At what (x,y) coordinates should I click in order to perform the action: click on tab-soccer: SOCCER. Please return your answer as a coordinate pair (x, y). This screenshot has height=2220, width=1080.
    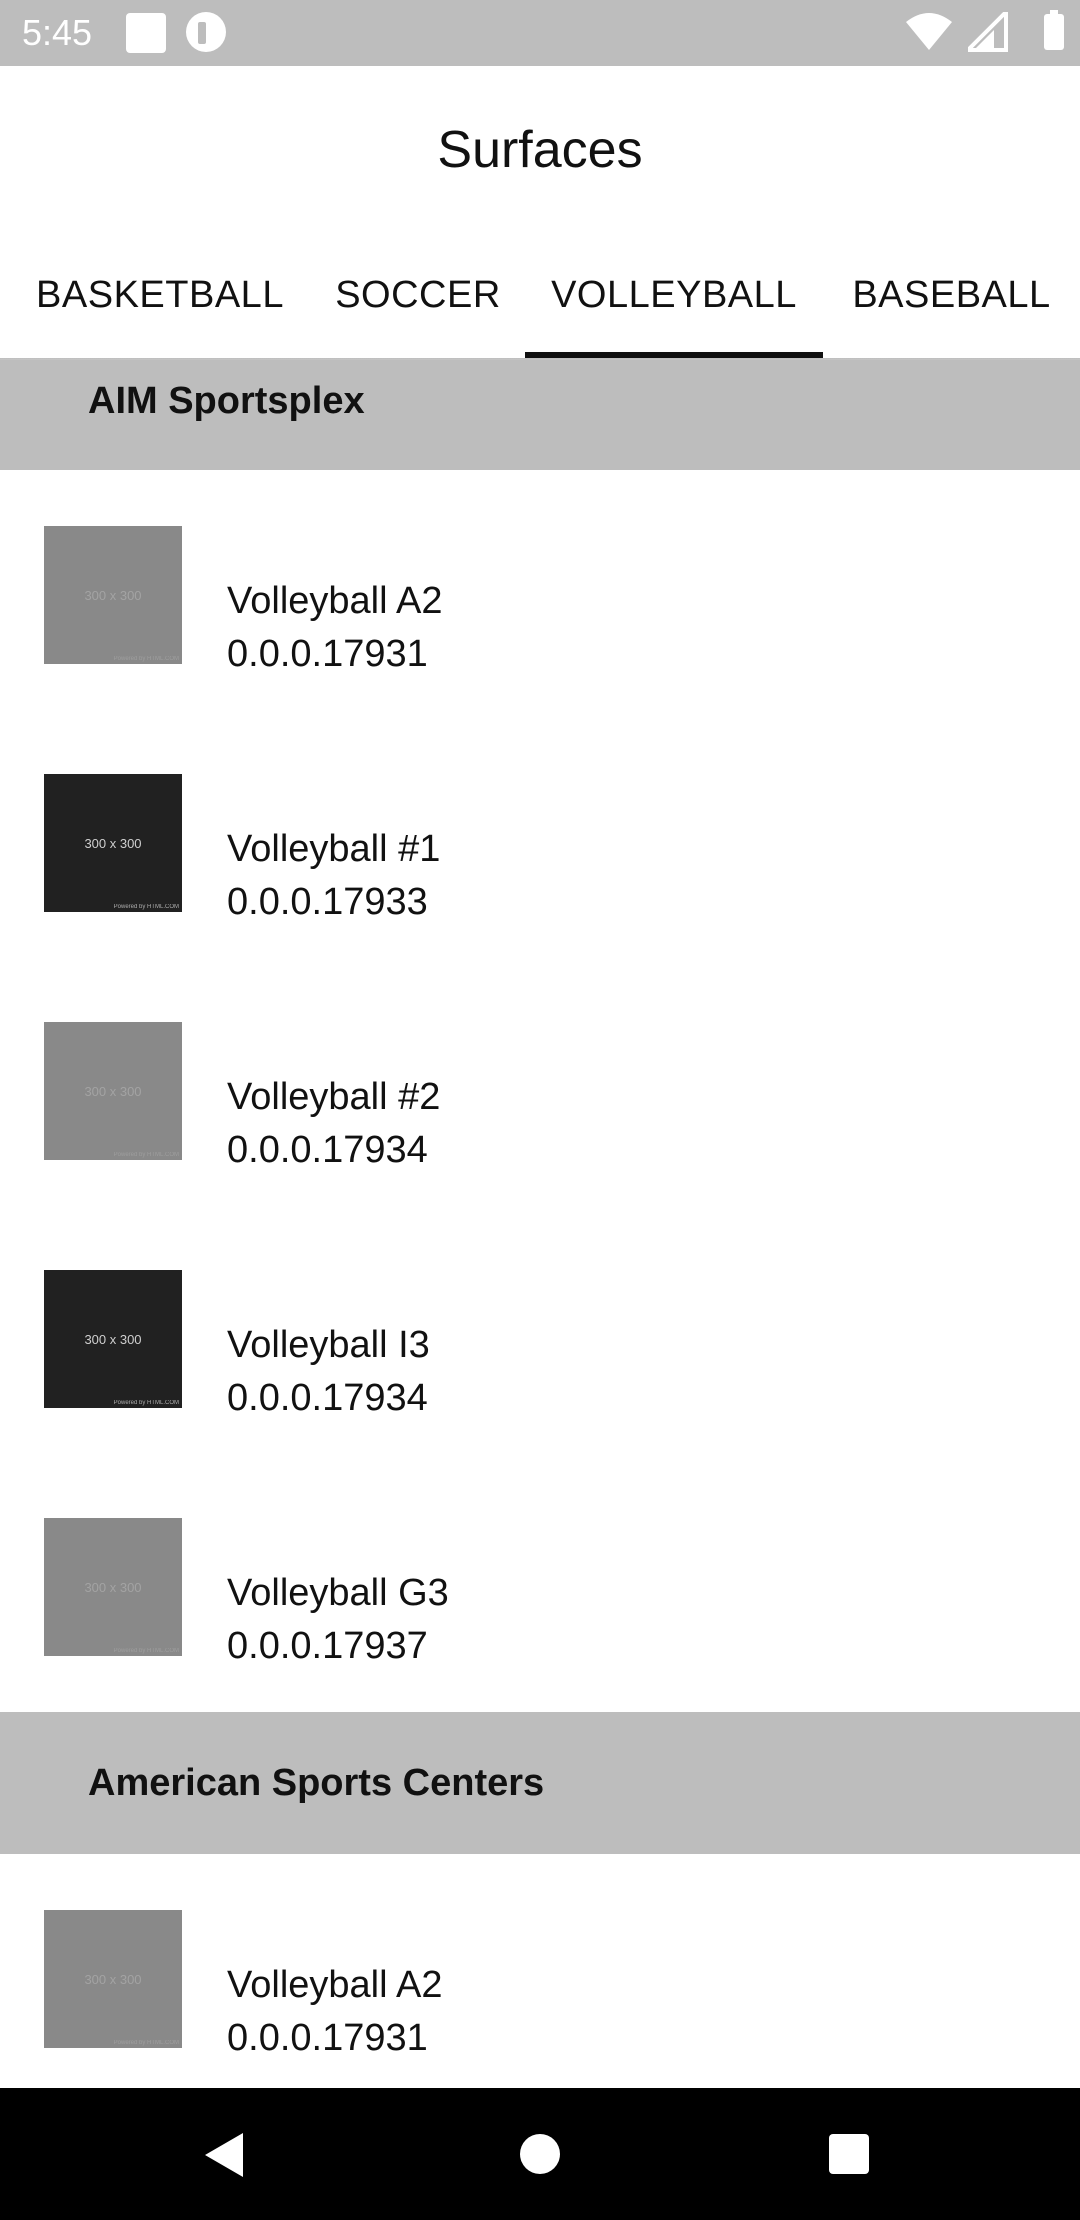
    Looking at the image, I should click on (418, 304).